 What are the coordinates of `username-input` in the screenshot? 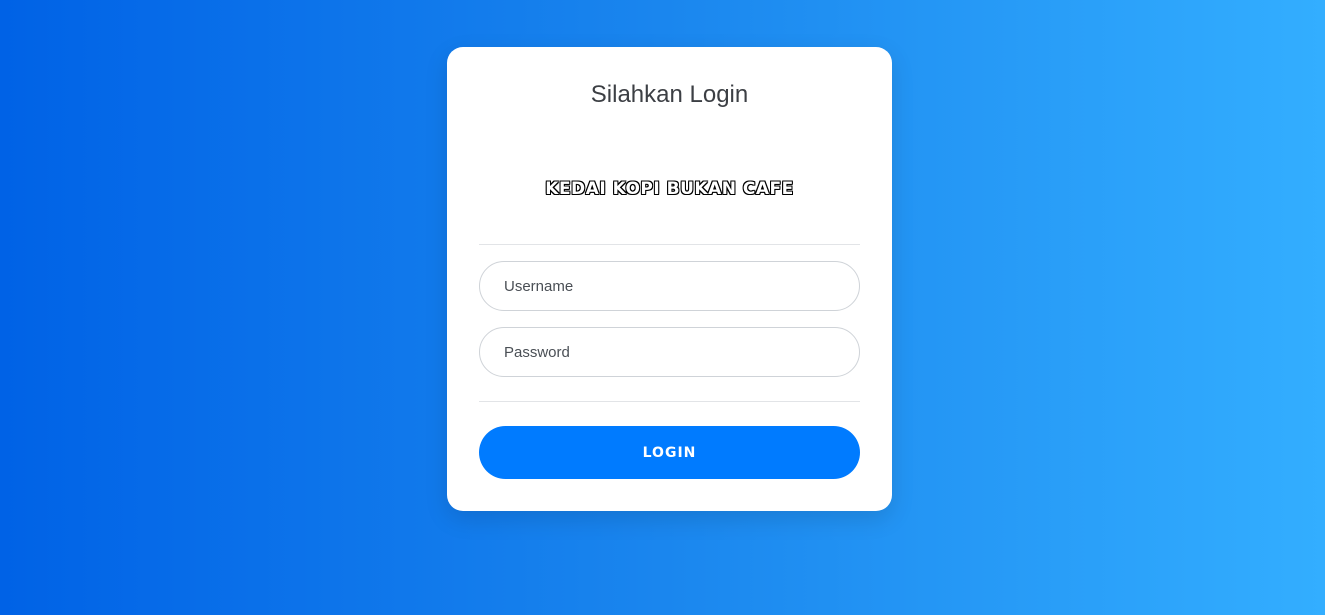 It's located at (669, 286).